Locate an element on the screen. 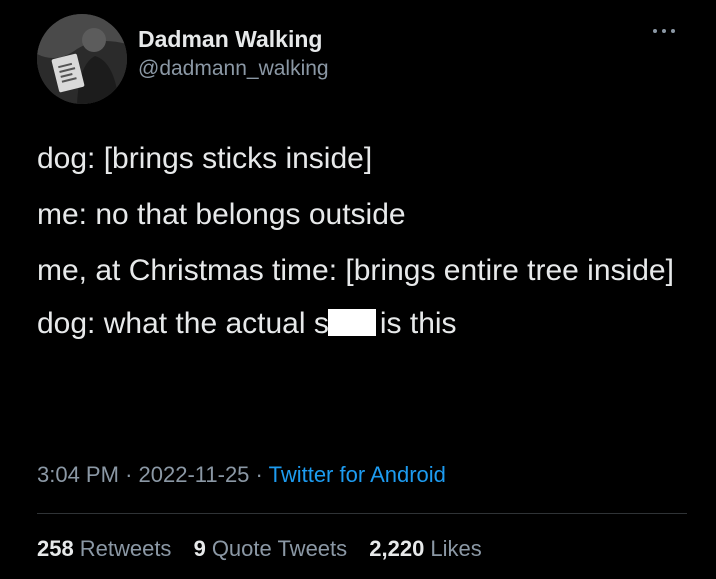 The height and width of the screenshot is (579, 716). tweet-line-4-start: dog: what the actual s is located at coordinates (183, 323).